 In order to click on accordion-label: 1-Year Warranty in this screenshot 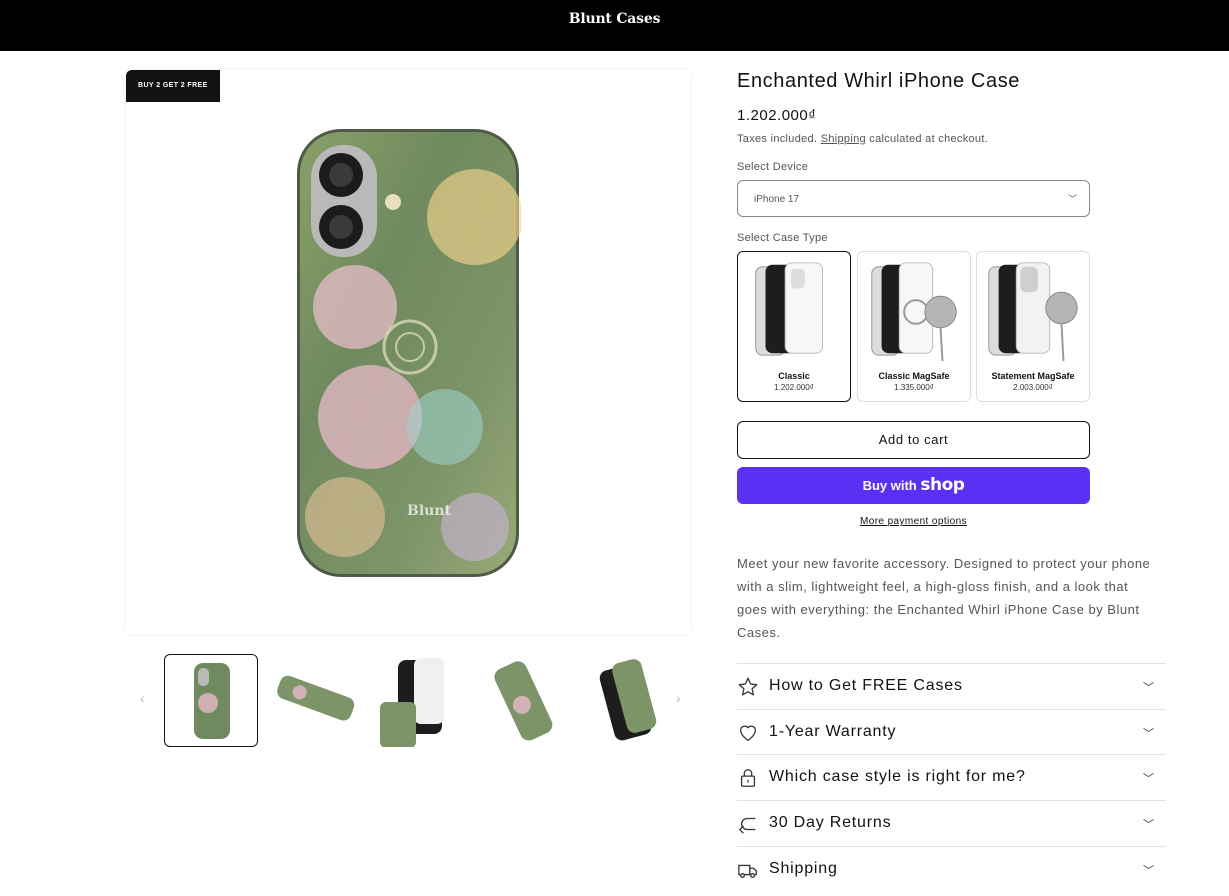, I will do `click(833, 731)`.